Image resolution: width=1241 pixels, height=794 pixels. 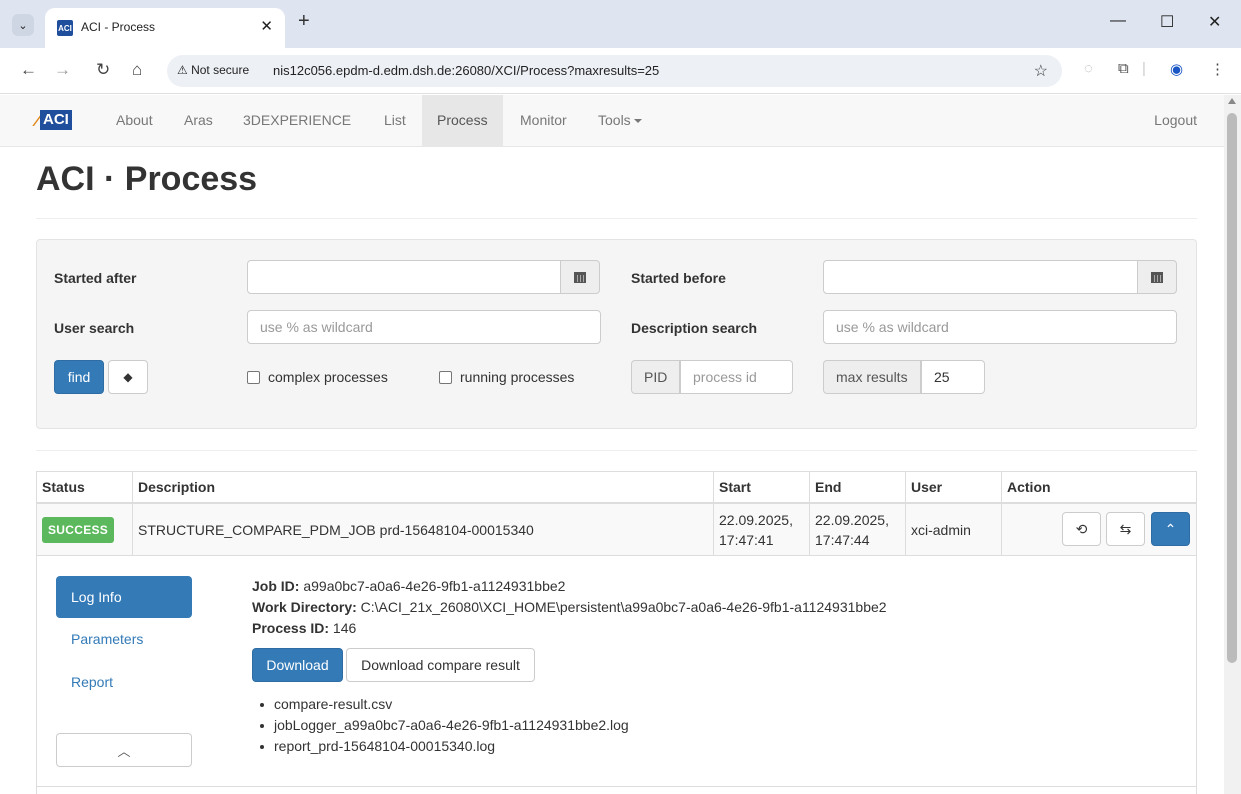 I want to click on page-title-rest: · Process, so click(x=176, y=179).